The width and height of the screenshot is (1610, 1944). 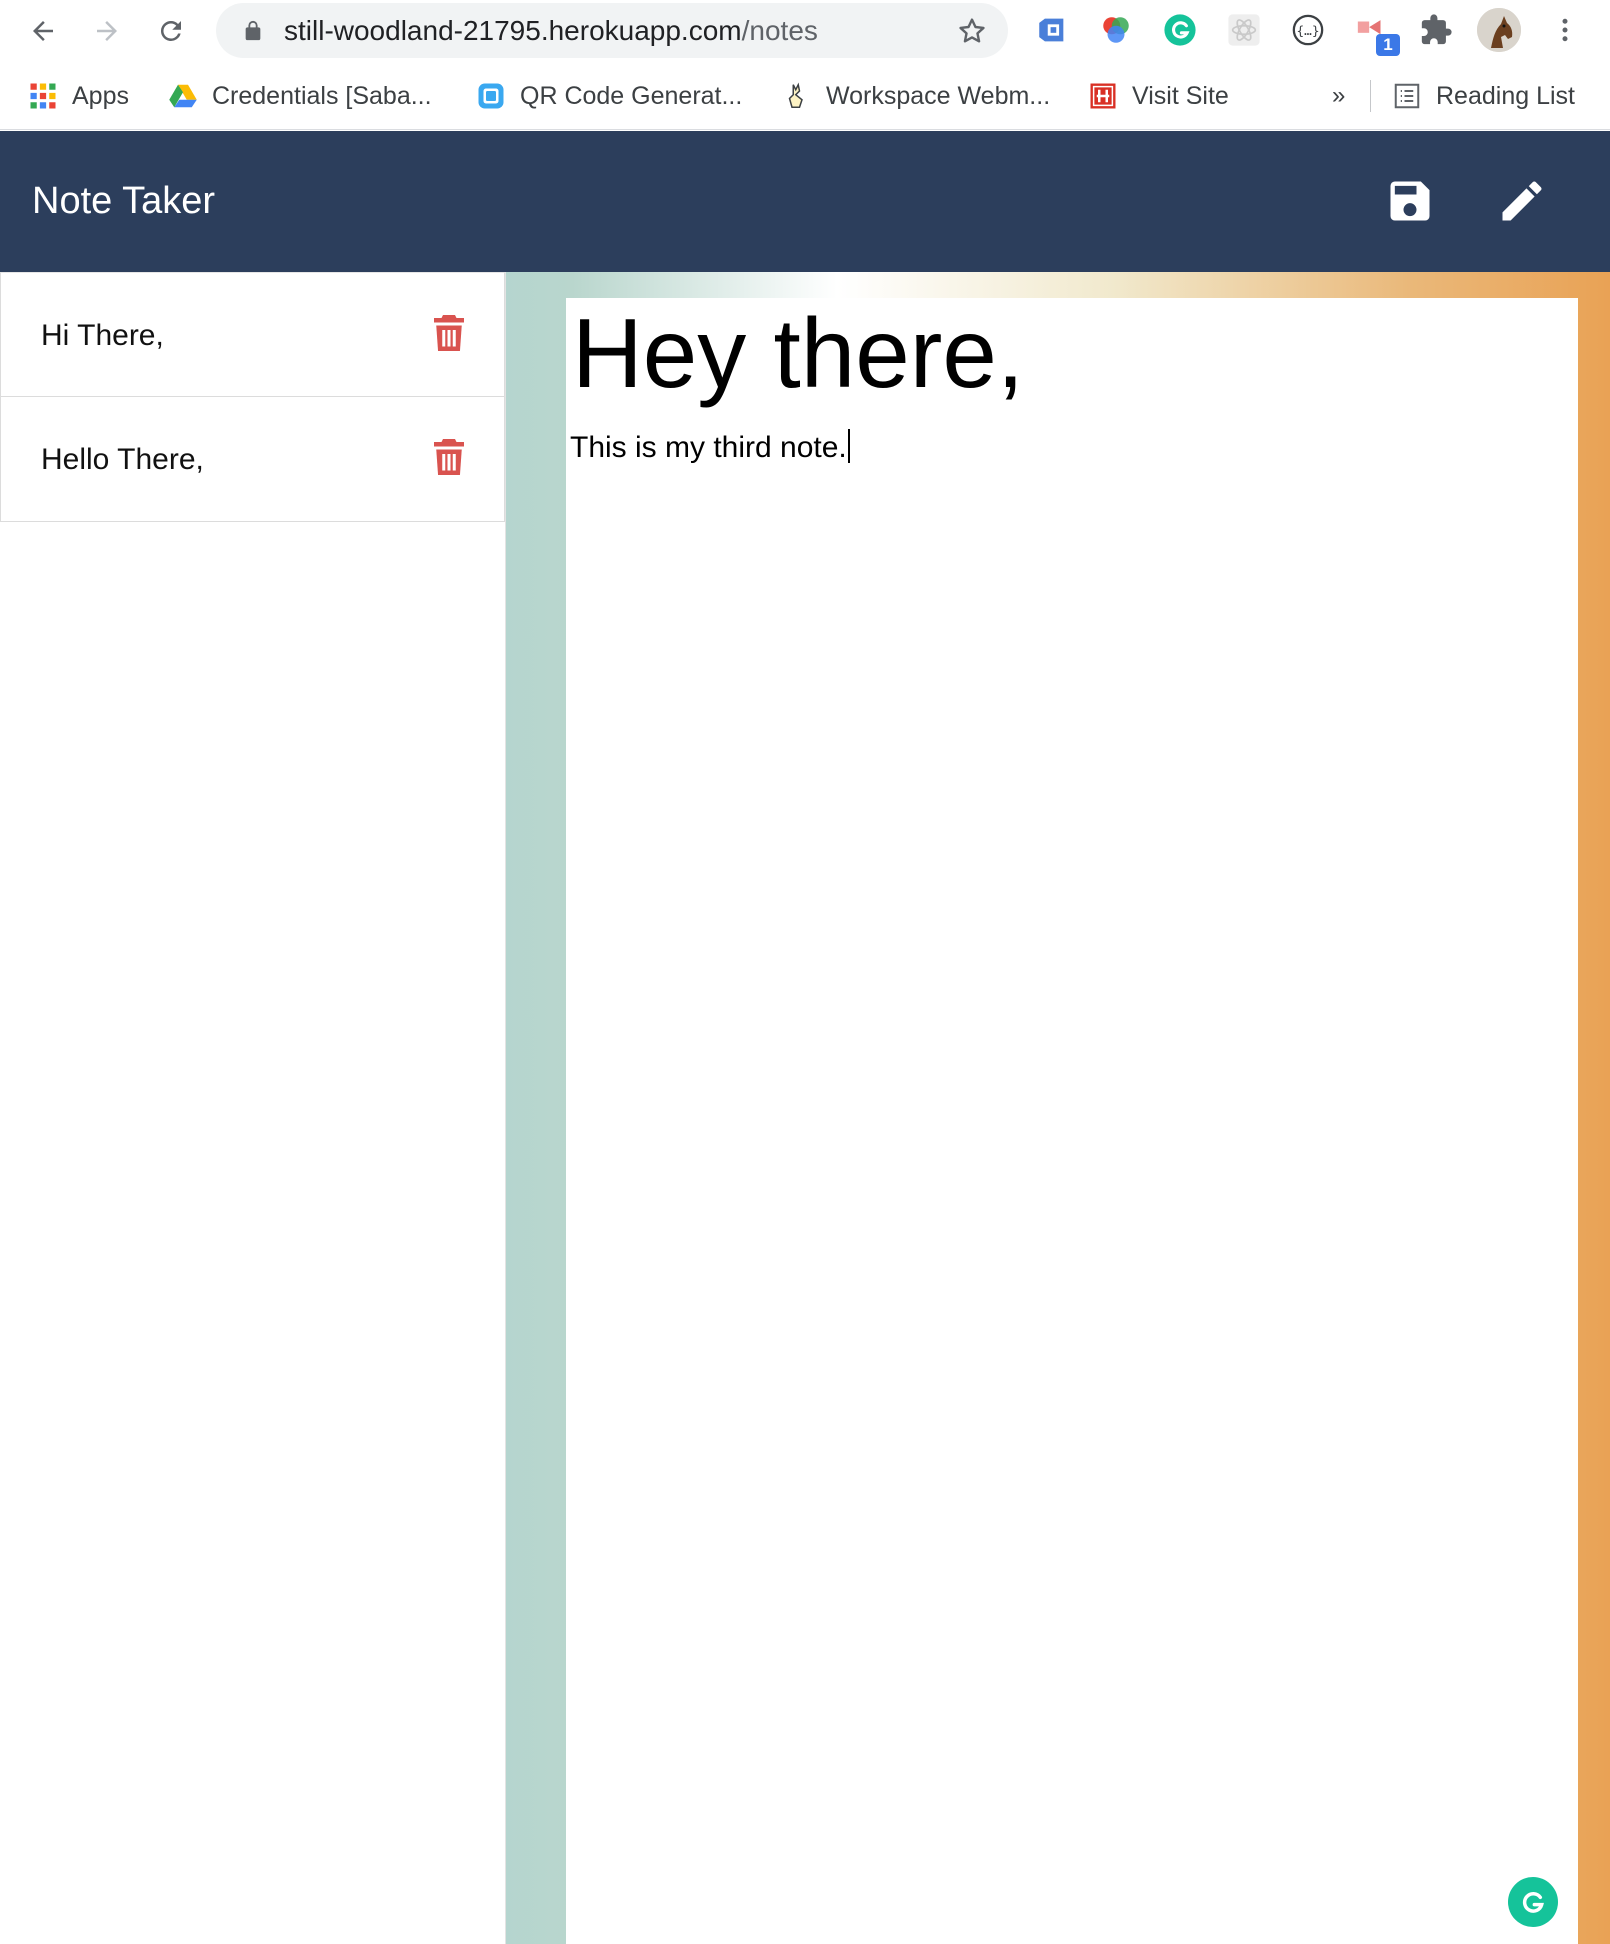 I want to click on puzzle-piece-icon, so click(x=1436, y=29).